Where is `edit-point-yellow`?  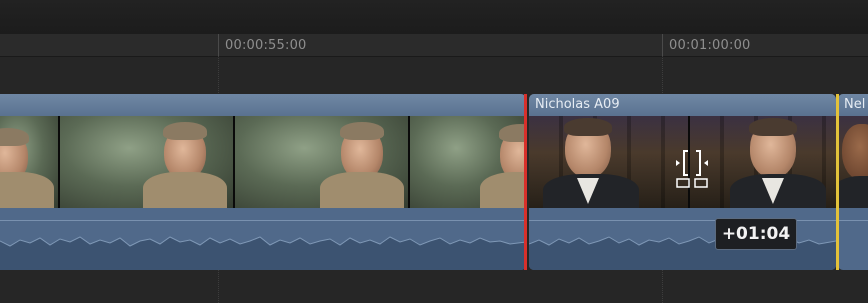 edit-point-yellow is located at coordinates (837, 182).